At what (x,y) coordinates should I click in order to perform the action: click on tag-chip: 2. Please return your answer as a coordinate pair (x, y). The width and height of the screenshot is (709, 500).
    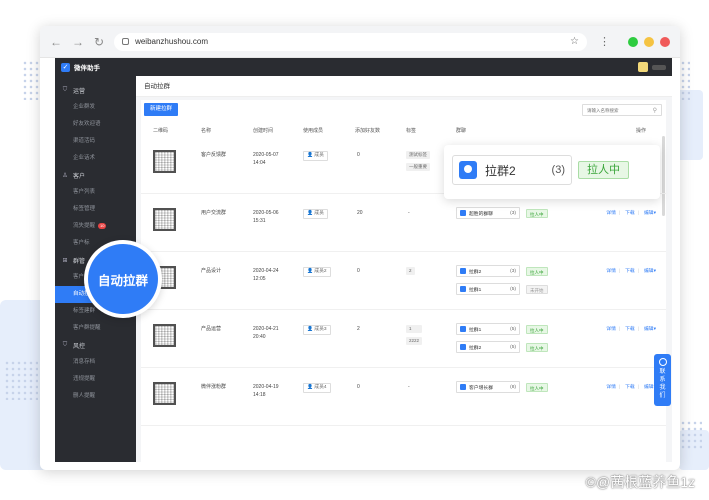
    Looking at the image, I should click on (410, 271).